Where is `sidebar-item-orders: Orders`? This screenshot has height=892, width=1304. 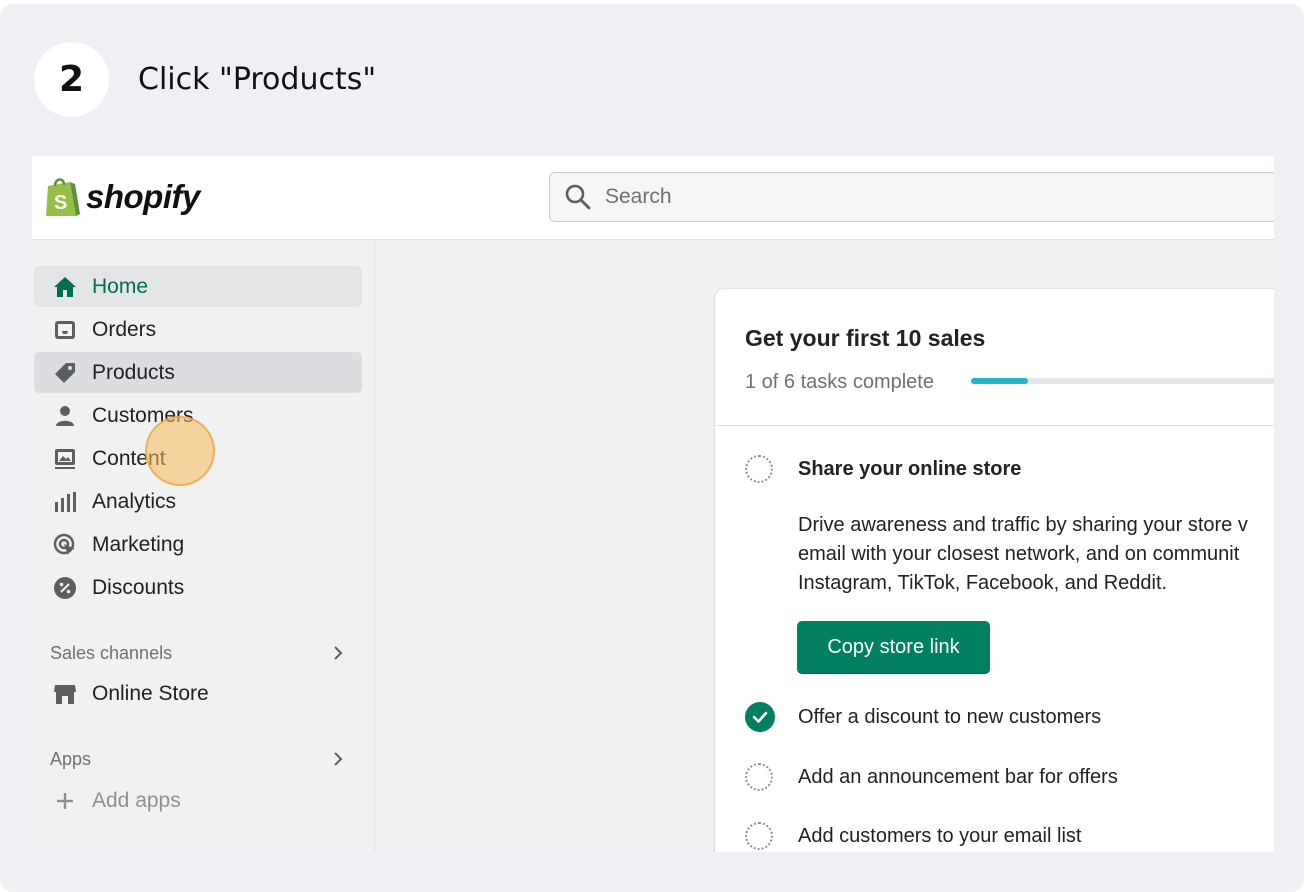 sidebar-item-orders: Orders is located at coordinates (198, 329).